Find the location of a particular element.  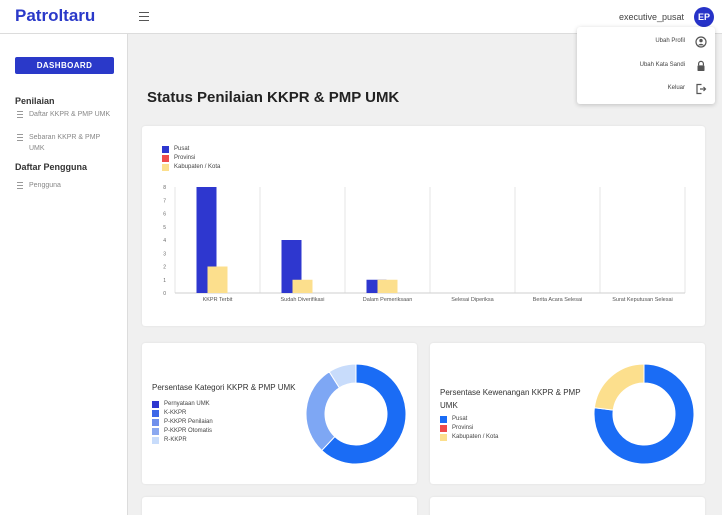

page-title: Status Penilaian KKPR & PMP UMK is located at coordinates (273, 97).